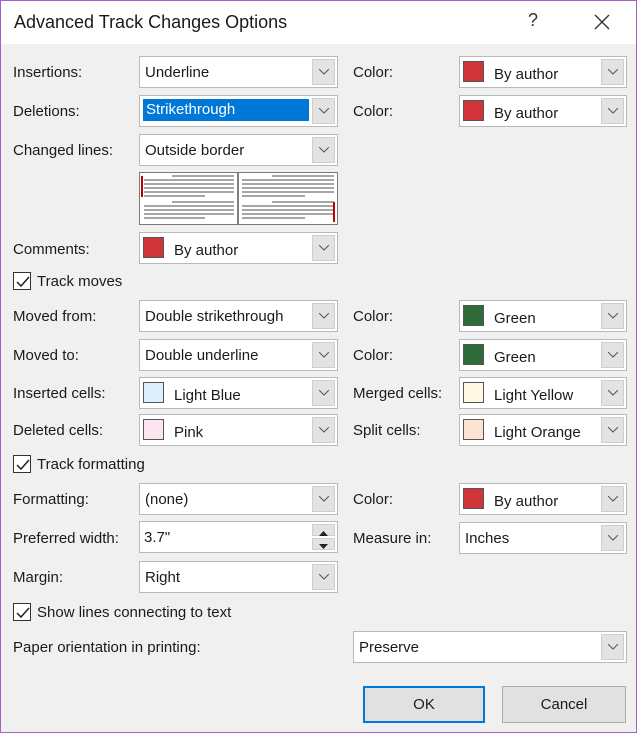 The height and width of the screenshot is (733, 637). Describe the element at coordinates (48, 72) in the screenshot. I see `insertions-label: Insertions:` at that location.